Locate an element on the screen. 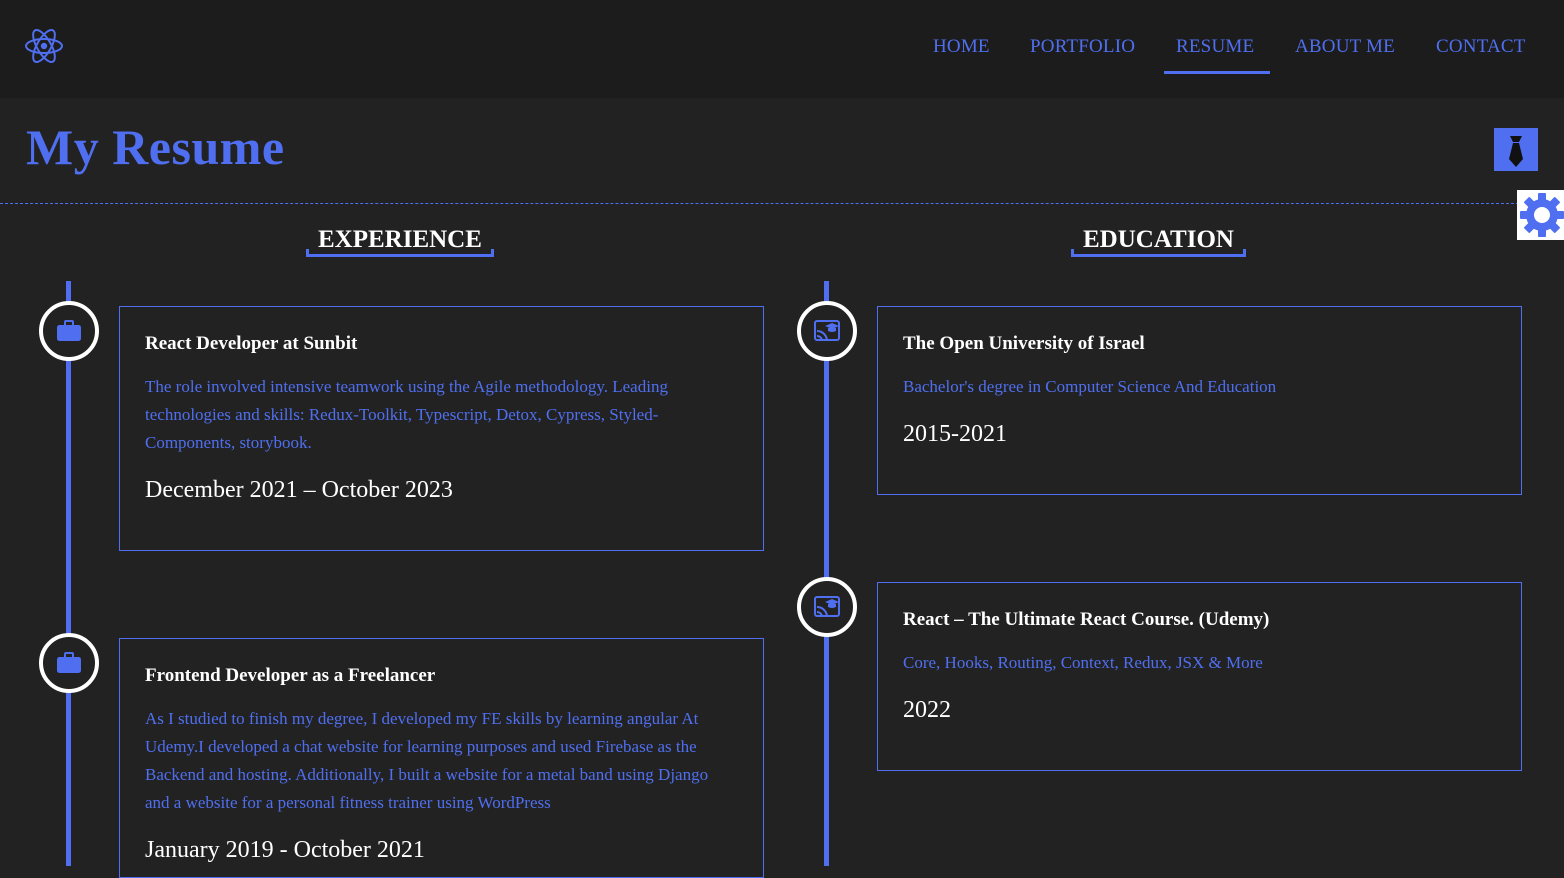 The image size is (1564, 878). education-timeline-line is located at coordinates (826, 573).